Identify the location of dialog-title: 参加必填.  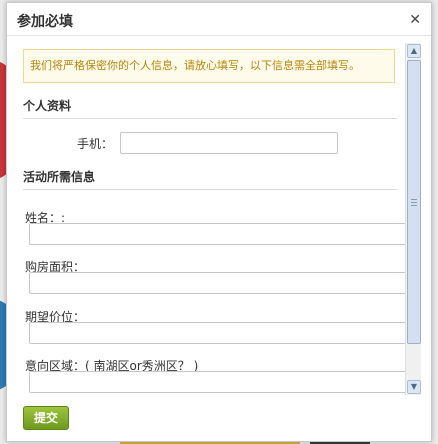
(45, 22).